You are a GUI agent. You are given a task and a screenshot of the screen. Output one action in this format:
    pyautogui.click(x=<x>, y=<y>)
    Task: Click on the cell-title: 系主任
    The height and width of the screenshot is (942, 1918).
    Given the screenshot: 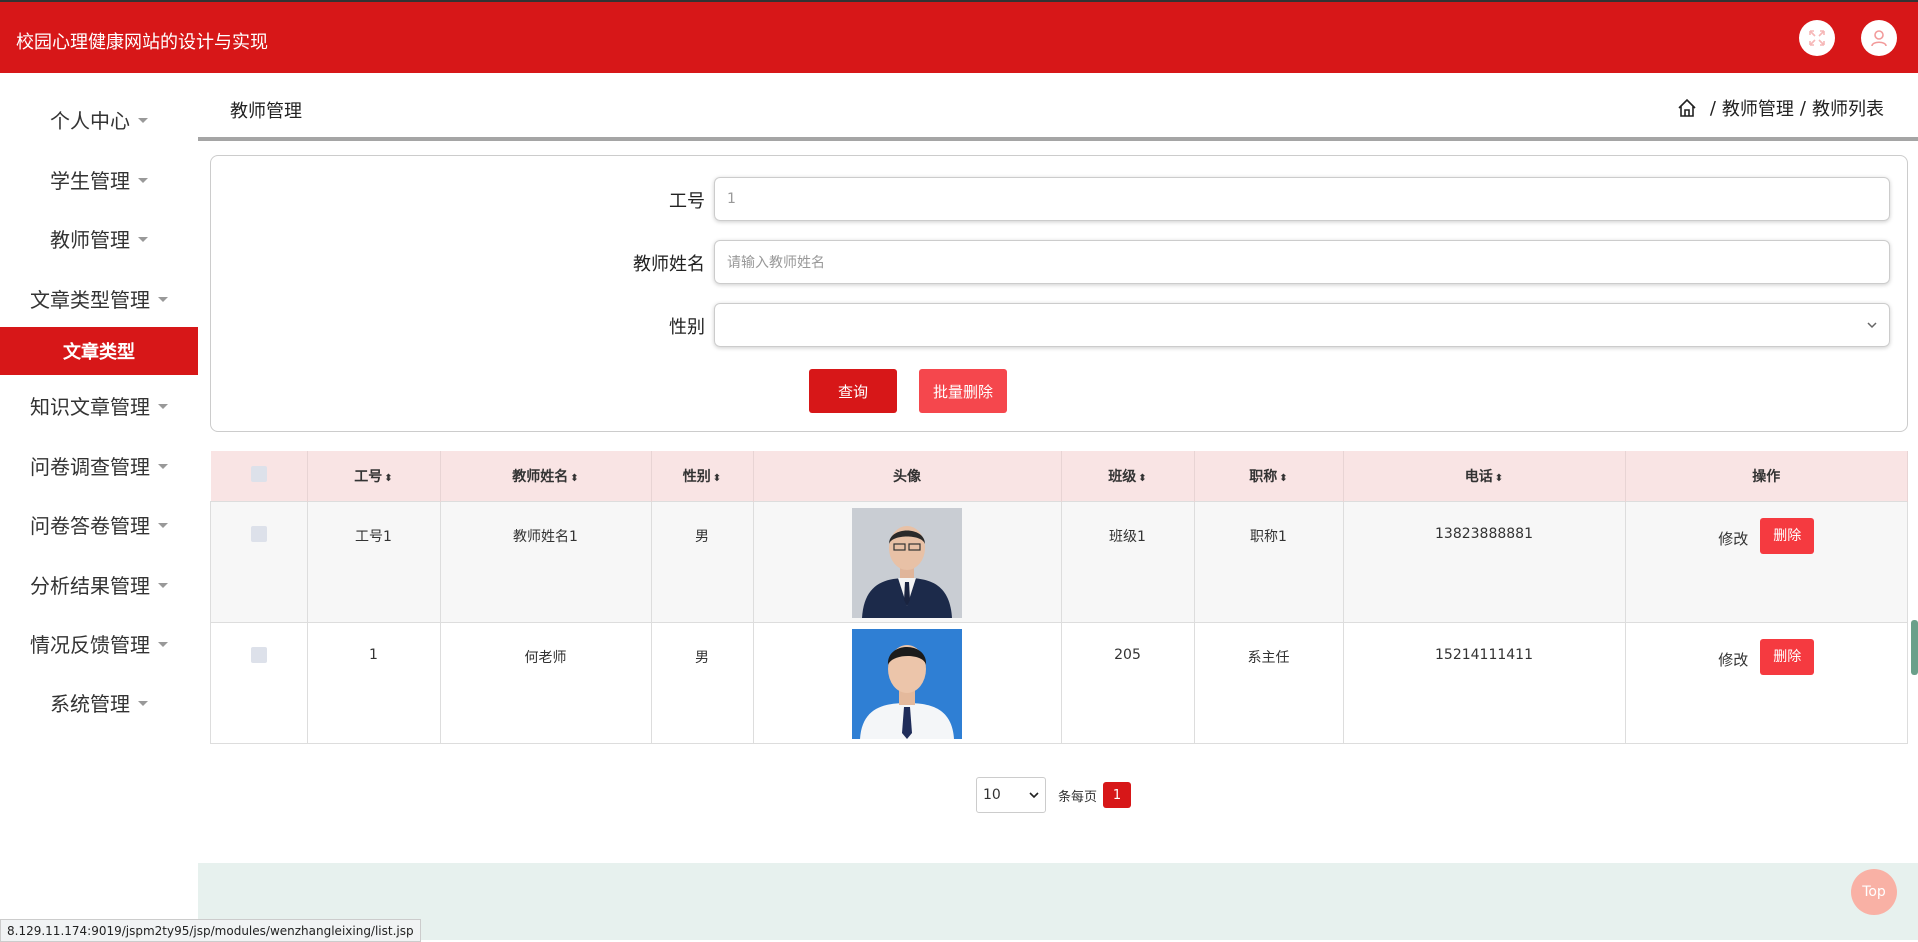 What is the action you would take?
    pyautogui.click(x=1268, y=683)
    